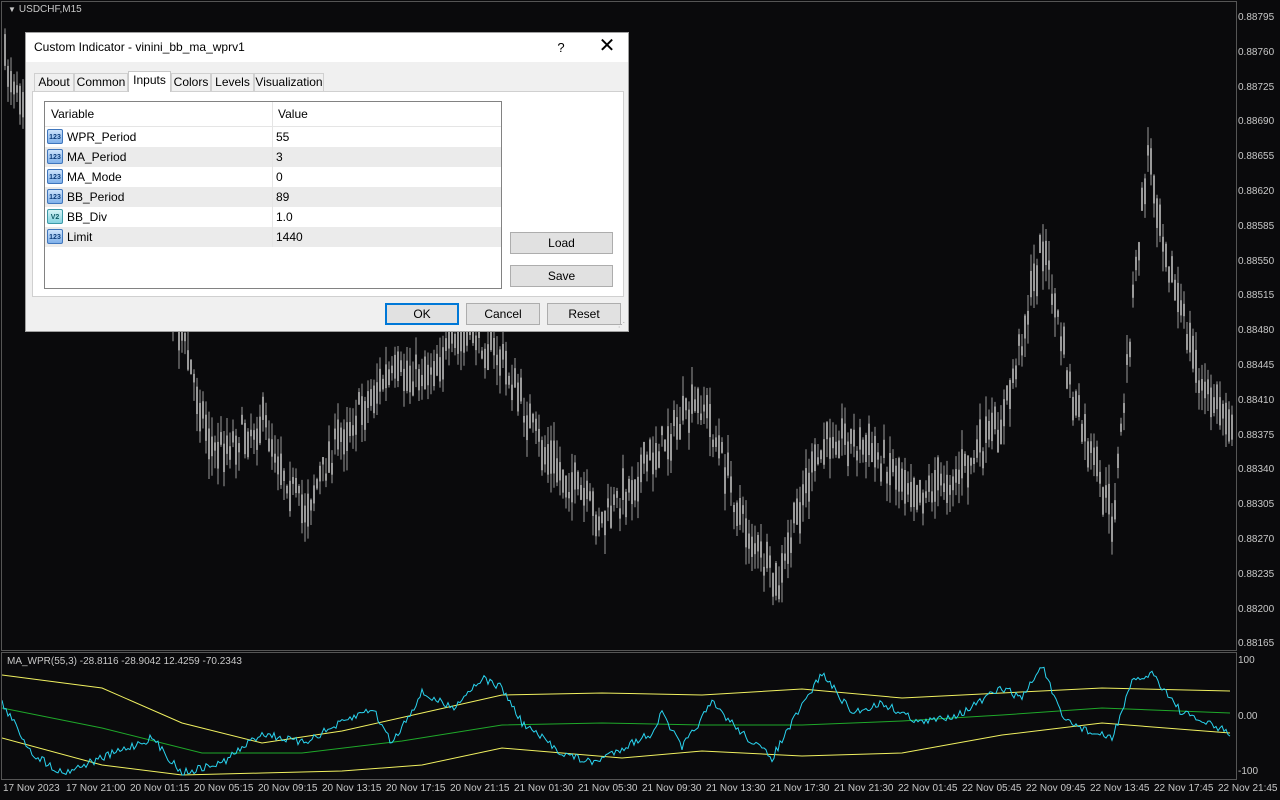 This screenshot has width=1280, height=800. What do you see at coordinates (12, 9) in the screenshot?
I see `chevron-down-icon: ▼` at bounding box center [12, 9].